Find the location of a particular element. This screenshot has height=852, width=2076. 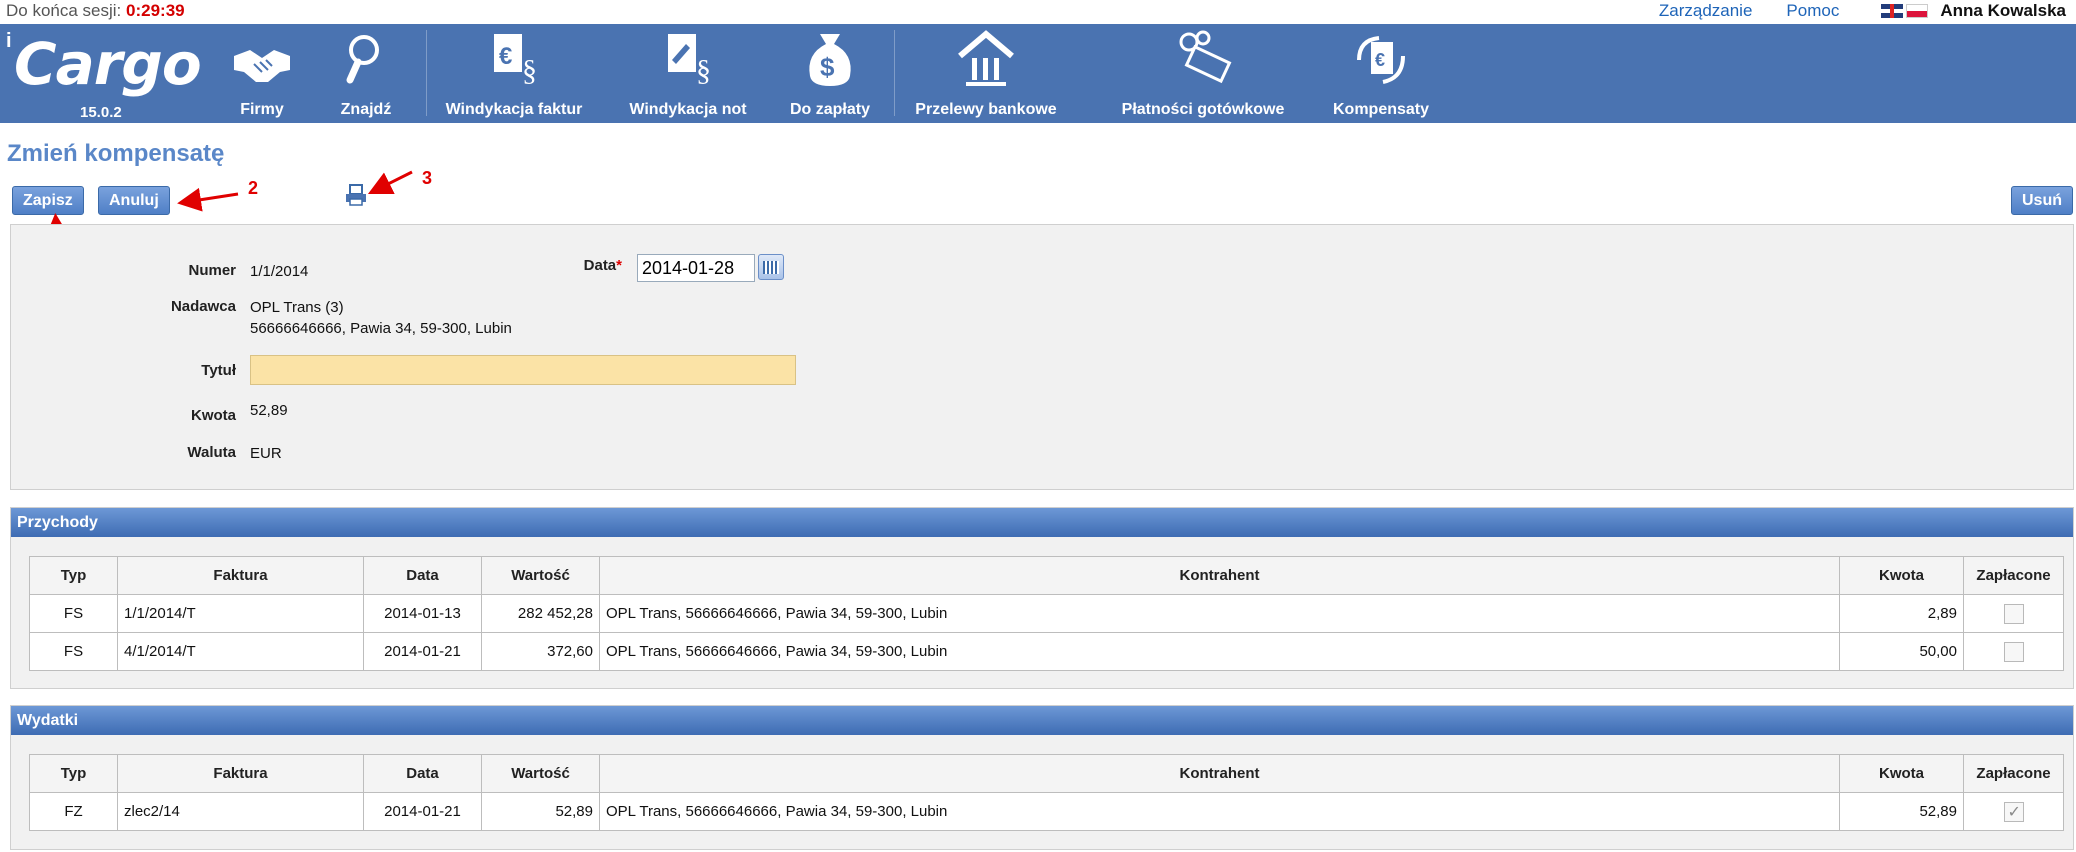

help-link: Pomoc is located at coordinates (1812, 11).